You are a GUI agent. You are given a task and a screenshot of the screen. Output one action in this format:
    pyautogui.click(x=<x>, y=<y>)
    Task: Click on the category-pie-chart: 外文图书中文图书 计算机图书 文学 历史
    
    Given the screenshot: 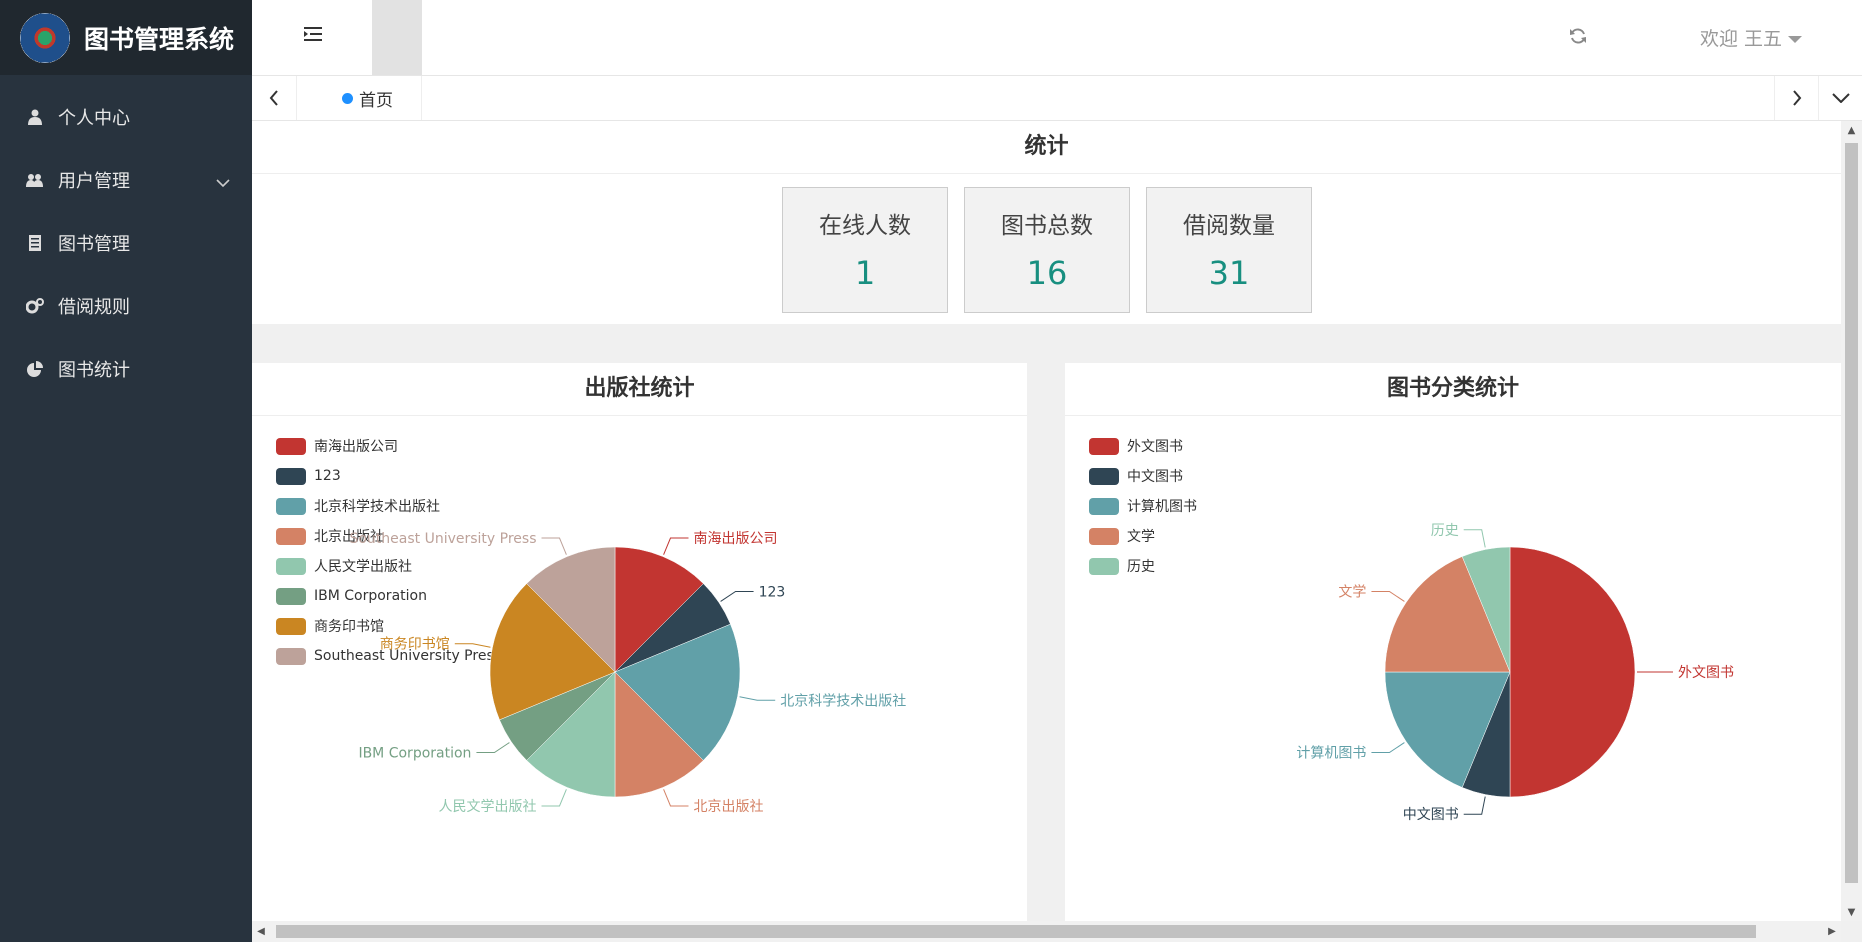 What is the action you would take?
    pyautogui.click(x=1515, y=673)
    